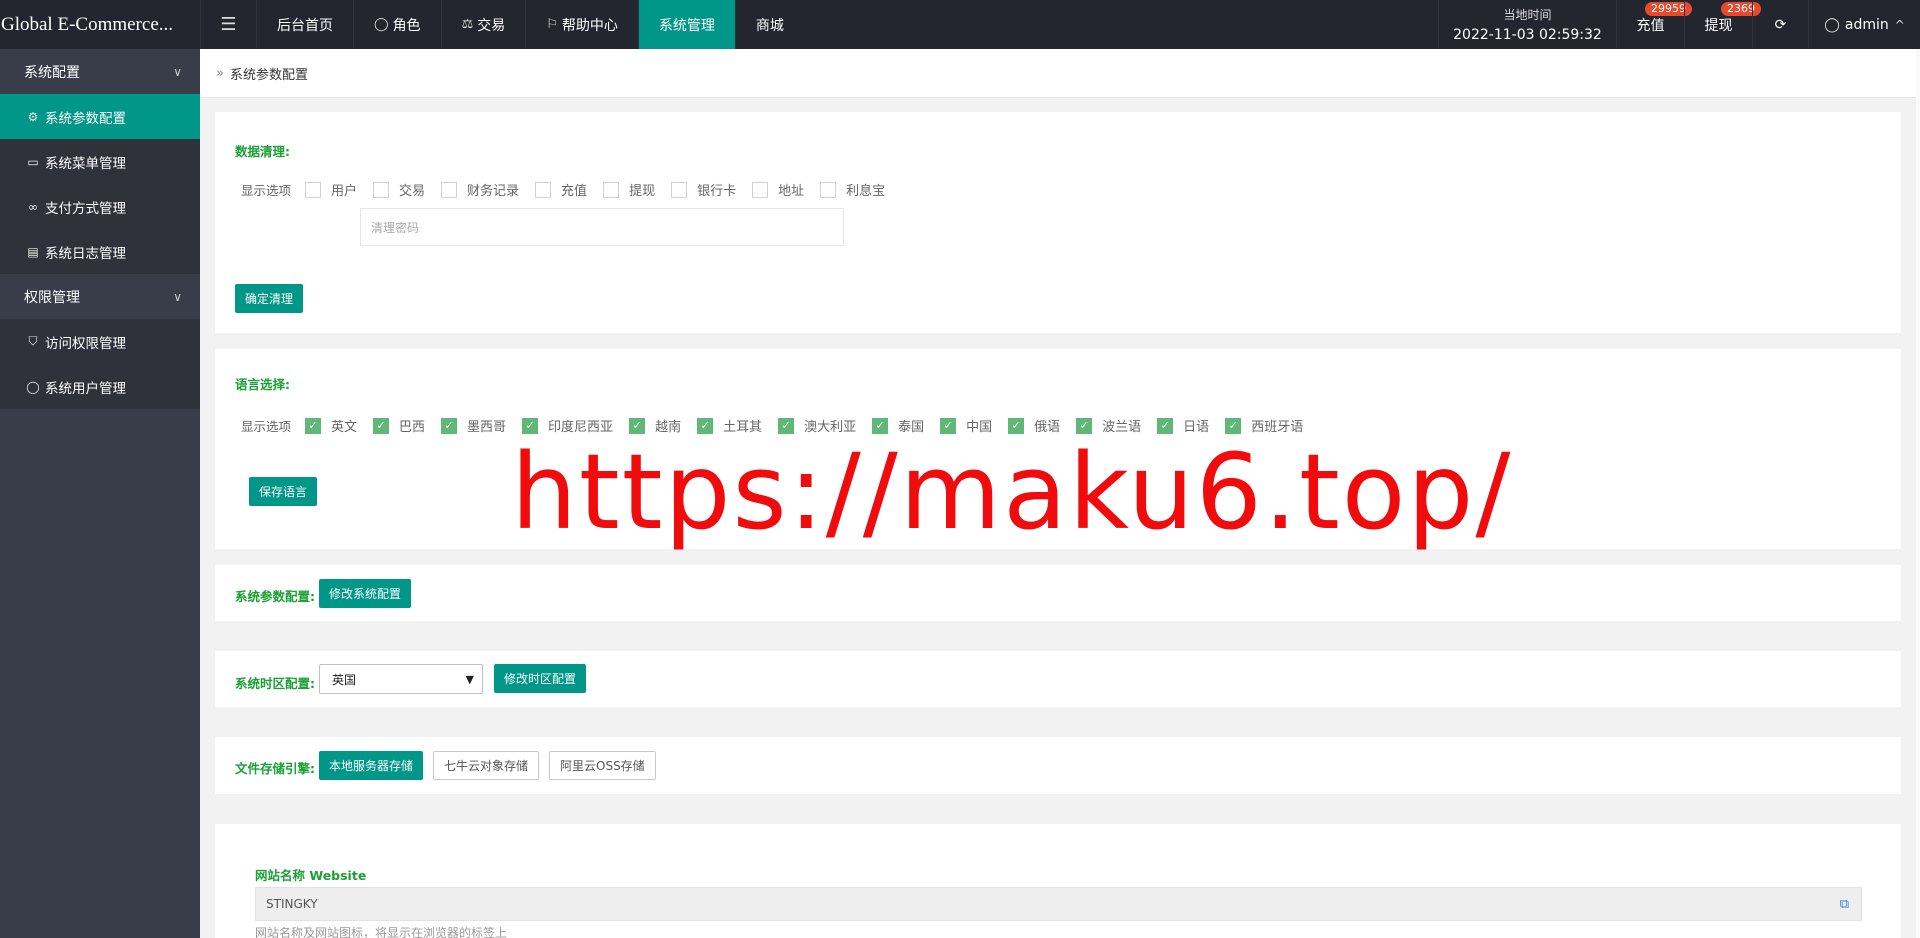  I want to click on window-icon: ▭, so click(33, 161).